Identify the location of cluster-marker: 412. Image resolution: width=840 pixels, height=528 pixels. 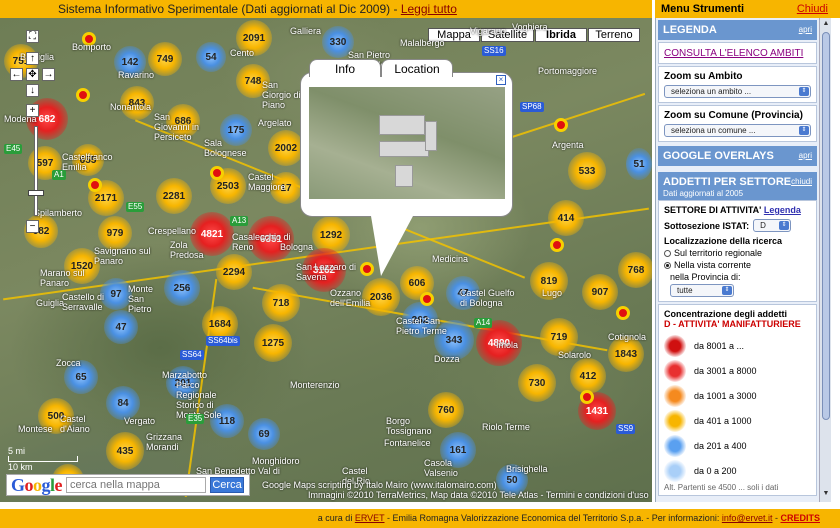
(588, 376).